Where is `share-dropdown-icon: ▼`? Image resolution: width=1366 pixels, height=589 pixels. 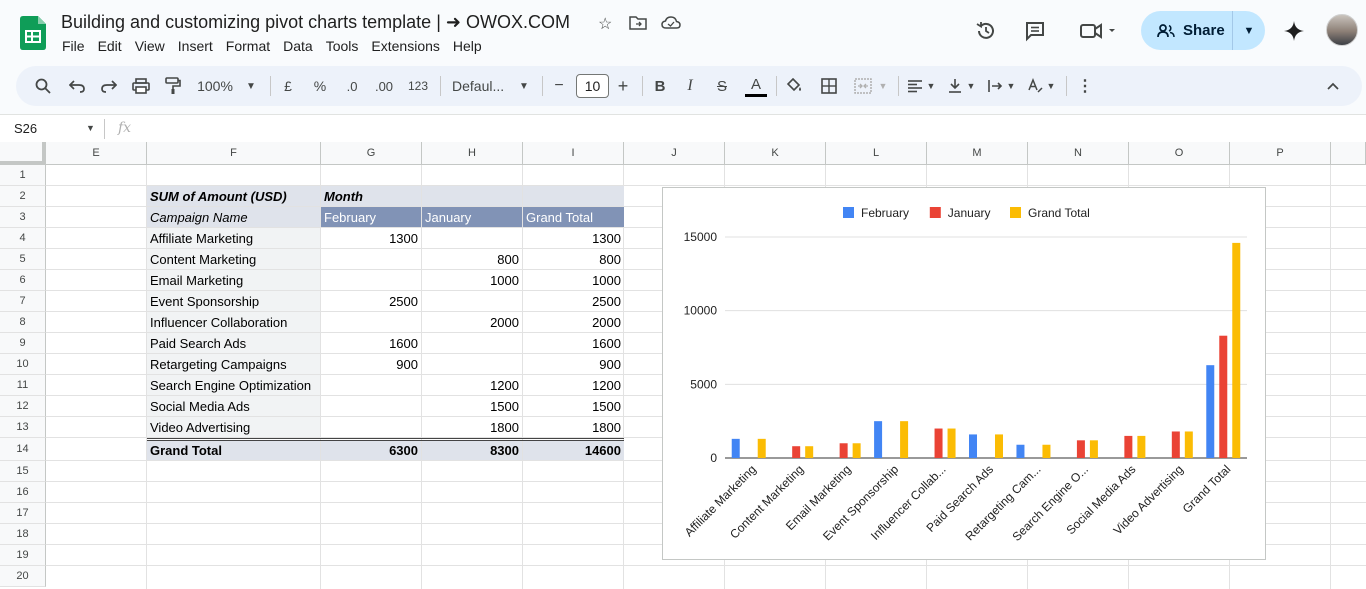 share-dropdown-icon: ▼ is located at coordinates (1249, 31).